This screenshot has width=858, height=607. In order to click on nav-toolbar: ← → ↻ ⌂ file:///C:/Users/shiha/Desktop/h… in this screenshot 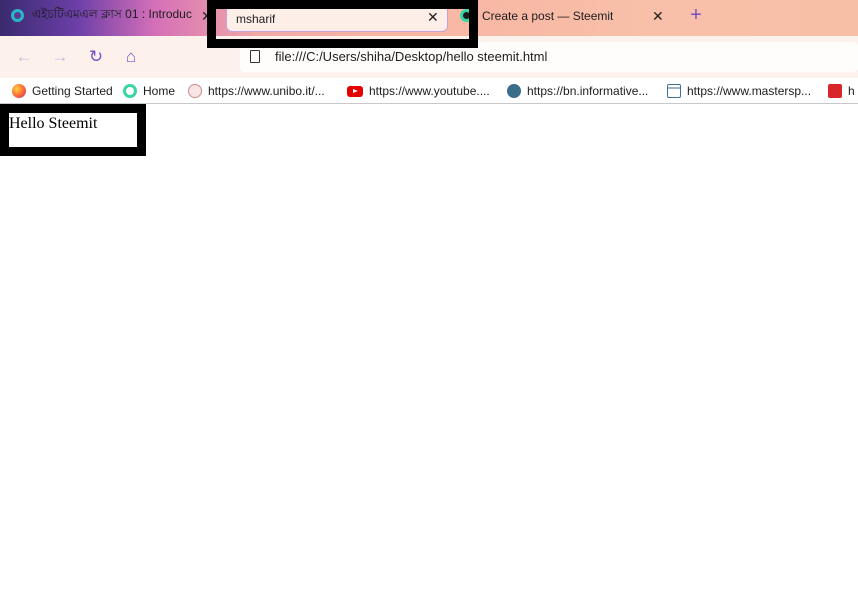, I will do `click(429, 57)`.